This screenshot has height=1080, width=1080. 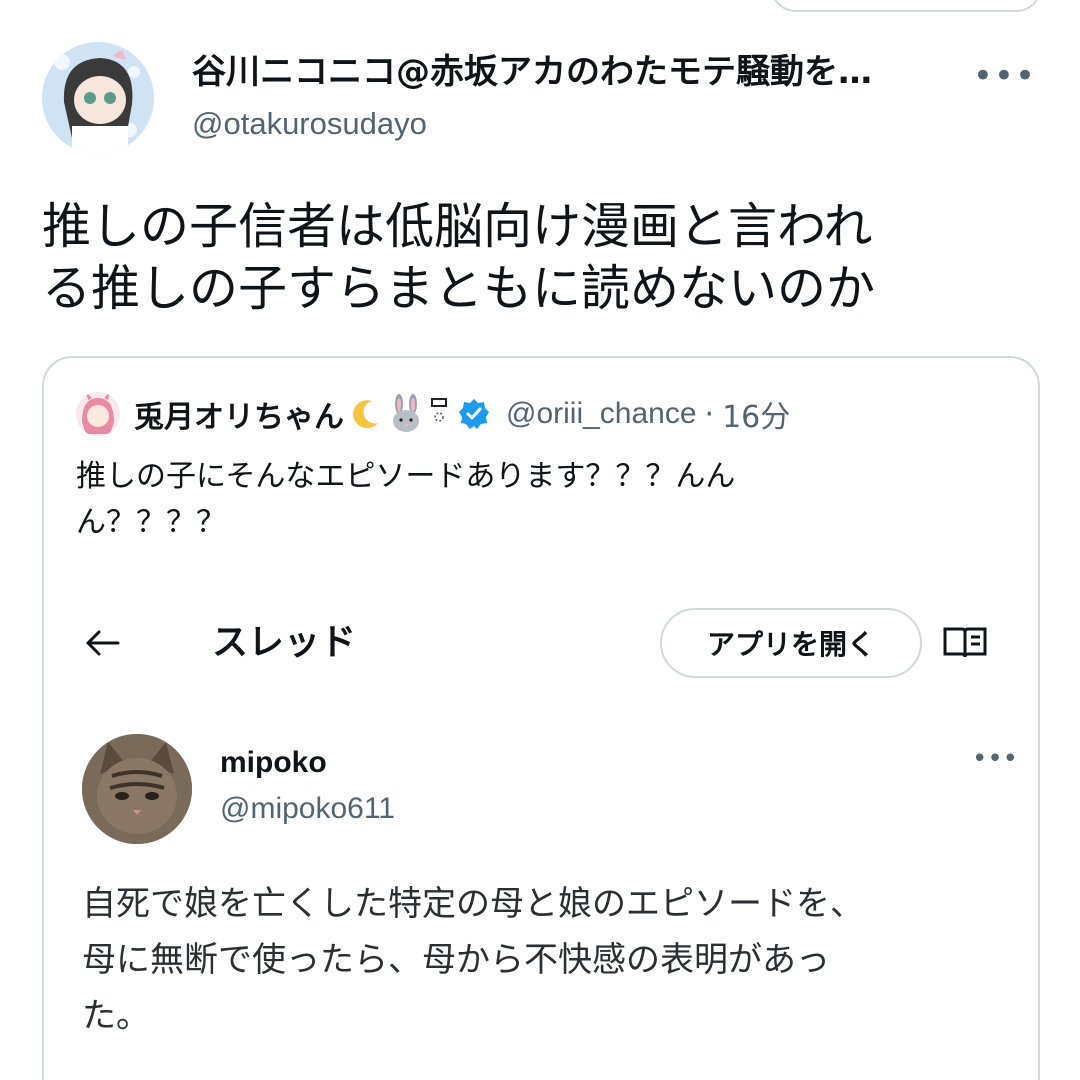 I want to click on tweet-text-line: 推しの子信者は低脳向け漫画と言われ, so click(x=457, y=226).